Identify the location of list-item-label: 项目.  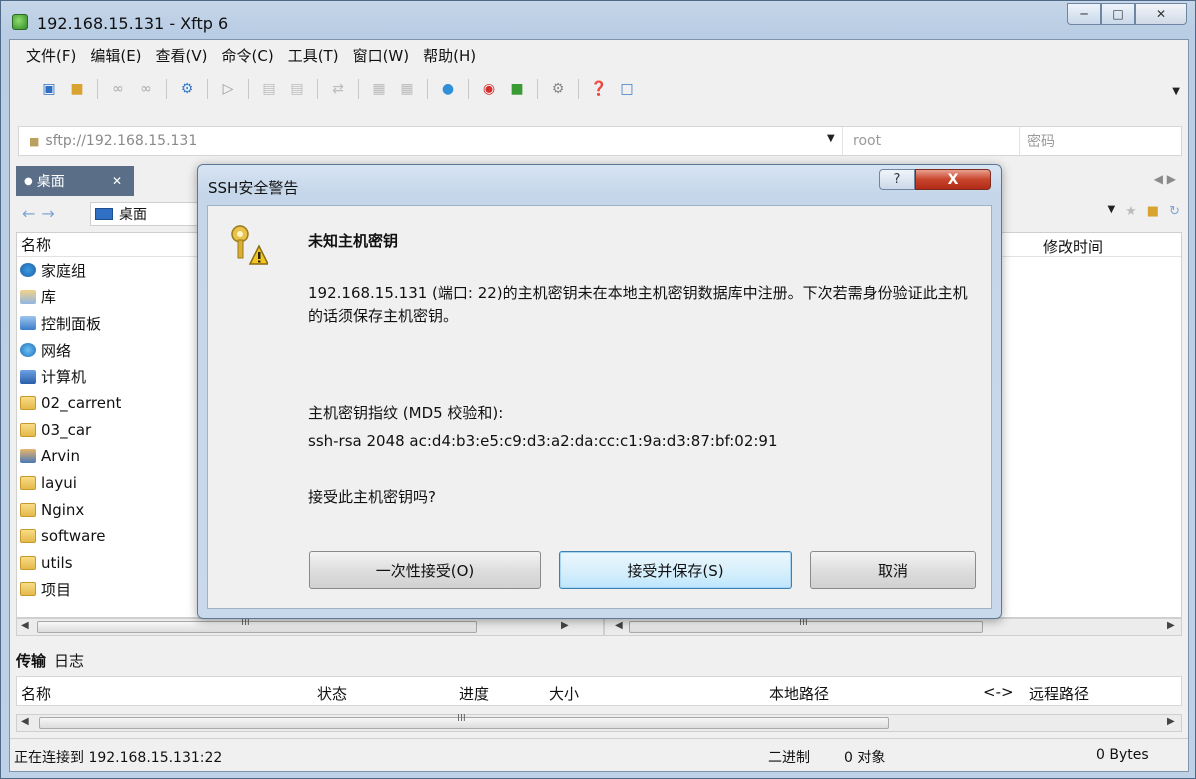
(56, 589).